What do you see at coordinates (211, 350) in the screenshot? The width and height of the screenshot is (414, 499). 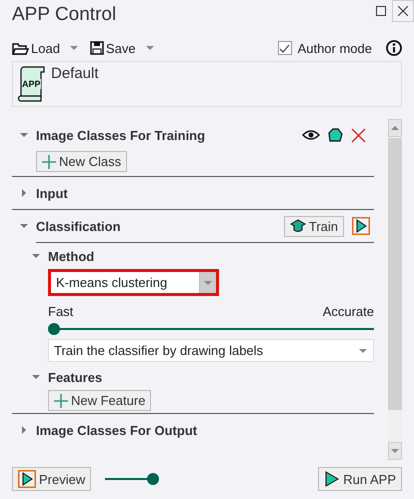 I see `mode-dropdown: Train the classifier by drawing labels` at bounding box center [211, 350].